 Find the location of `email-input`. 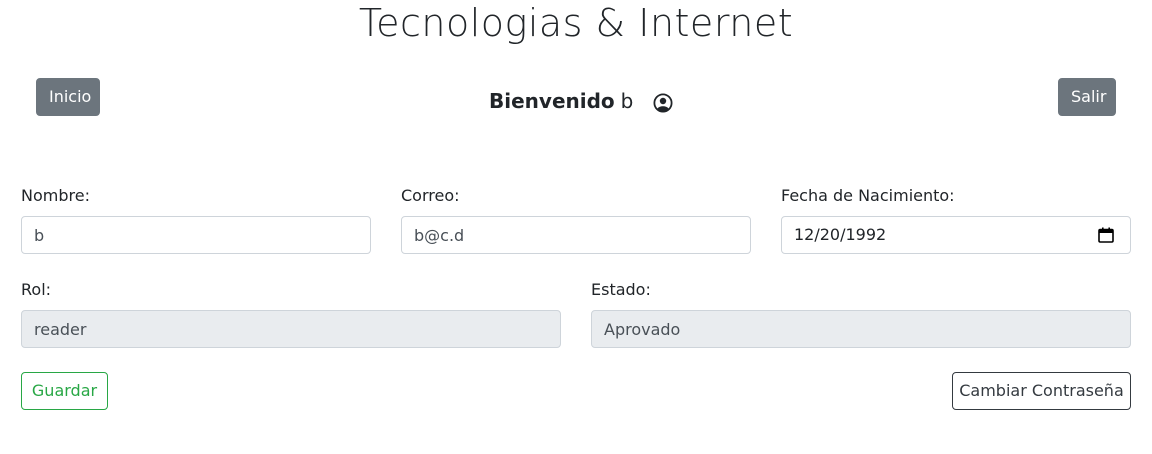

email-input is located at coordinates (576, 235).